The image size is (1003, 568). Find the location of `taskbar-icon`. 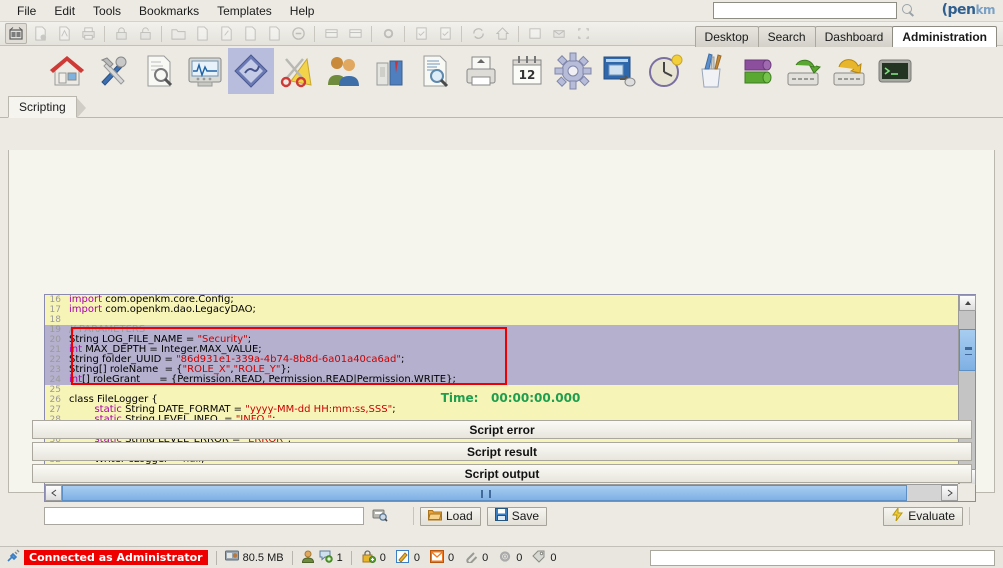

taskbar-icon is located at coordinates (16, 33).